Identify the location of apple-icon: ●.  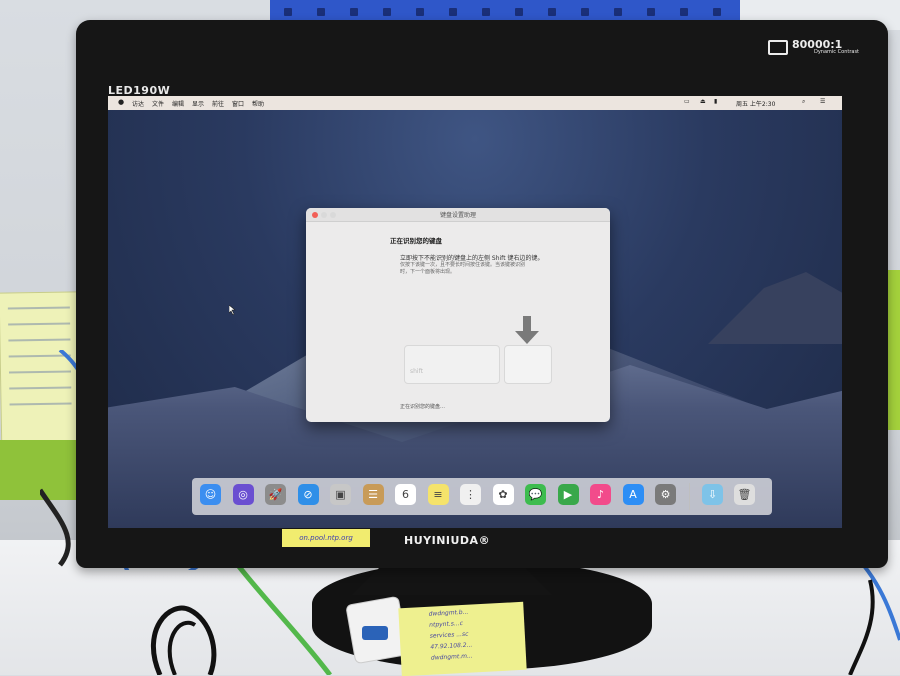
(121, 102).